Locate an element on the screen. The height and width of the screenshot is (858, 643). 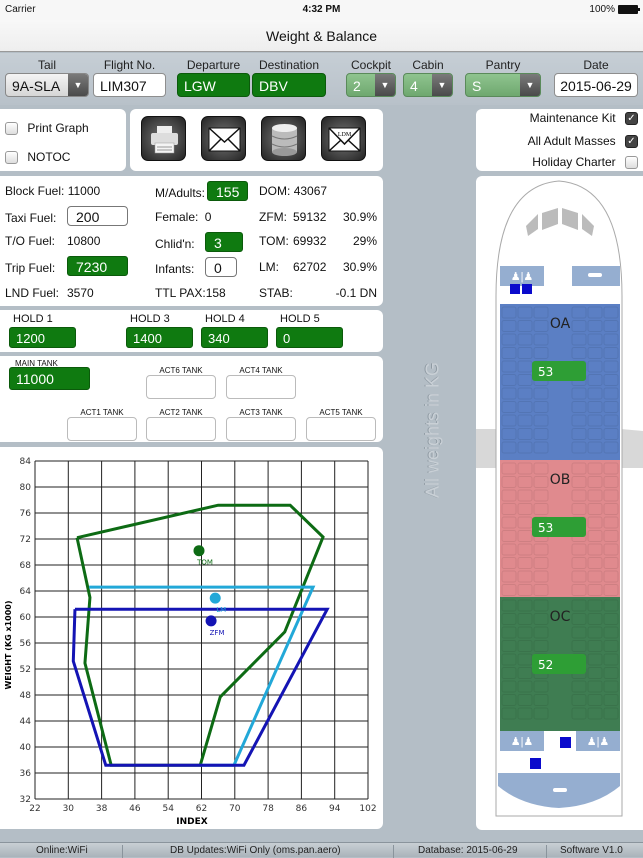
online-status: Online:WiFi is located at coordinates (62, 850).